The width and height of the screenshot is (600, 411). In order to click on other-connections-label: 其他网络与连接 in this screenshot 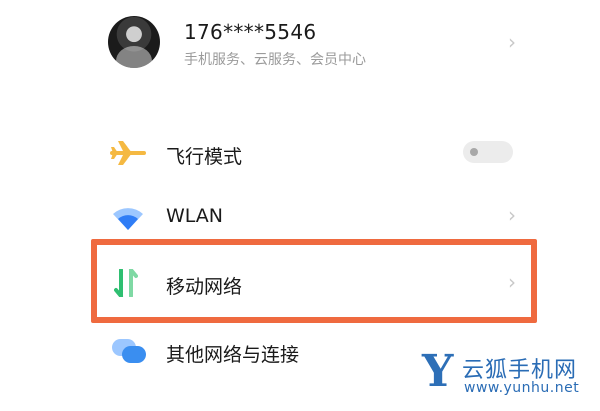, I will do `click(233, 355)`.